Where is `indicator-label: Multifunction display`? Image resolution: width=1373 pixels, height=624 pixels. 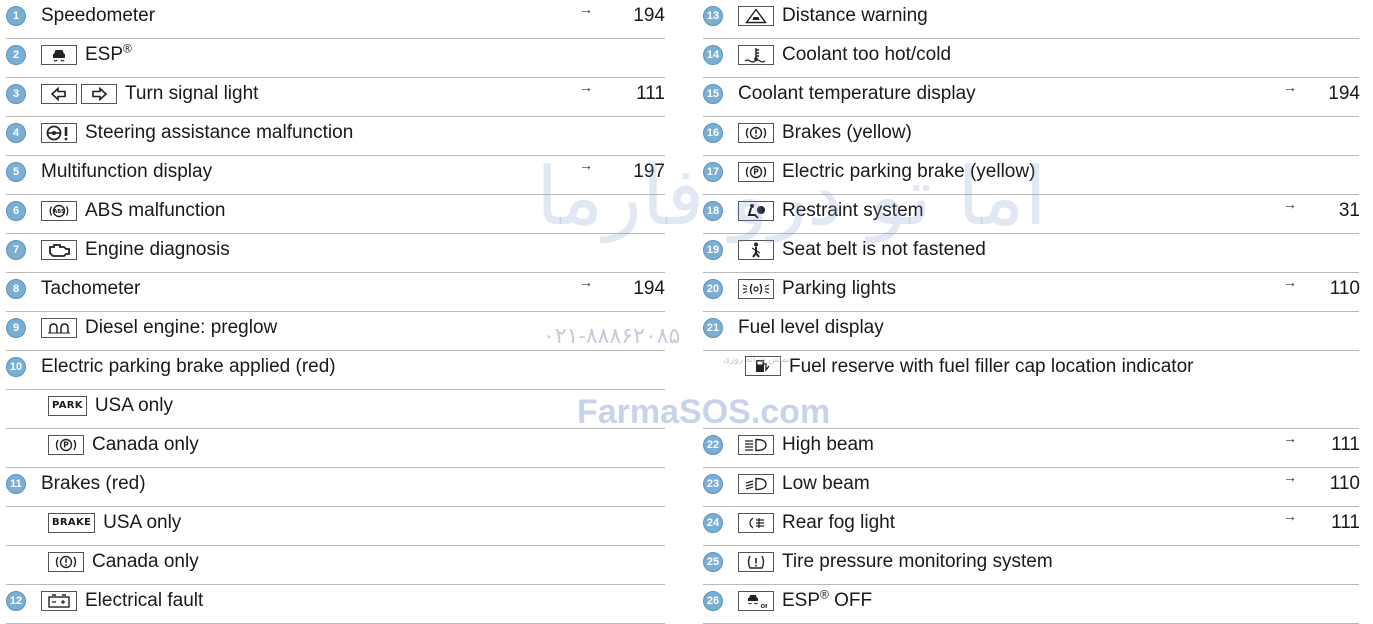 indicator-label: Multifunction display is located at coordinates (126, 172).